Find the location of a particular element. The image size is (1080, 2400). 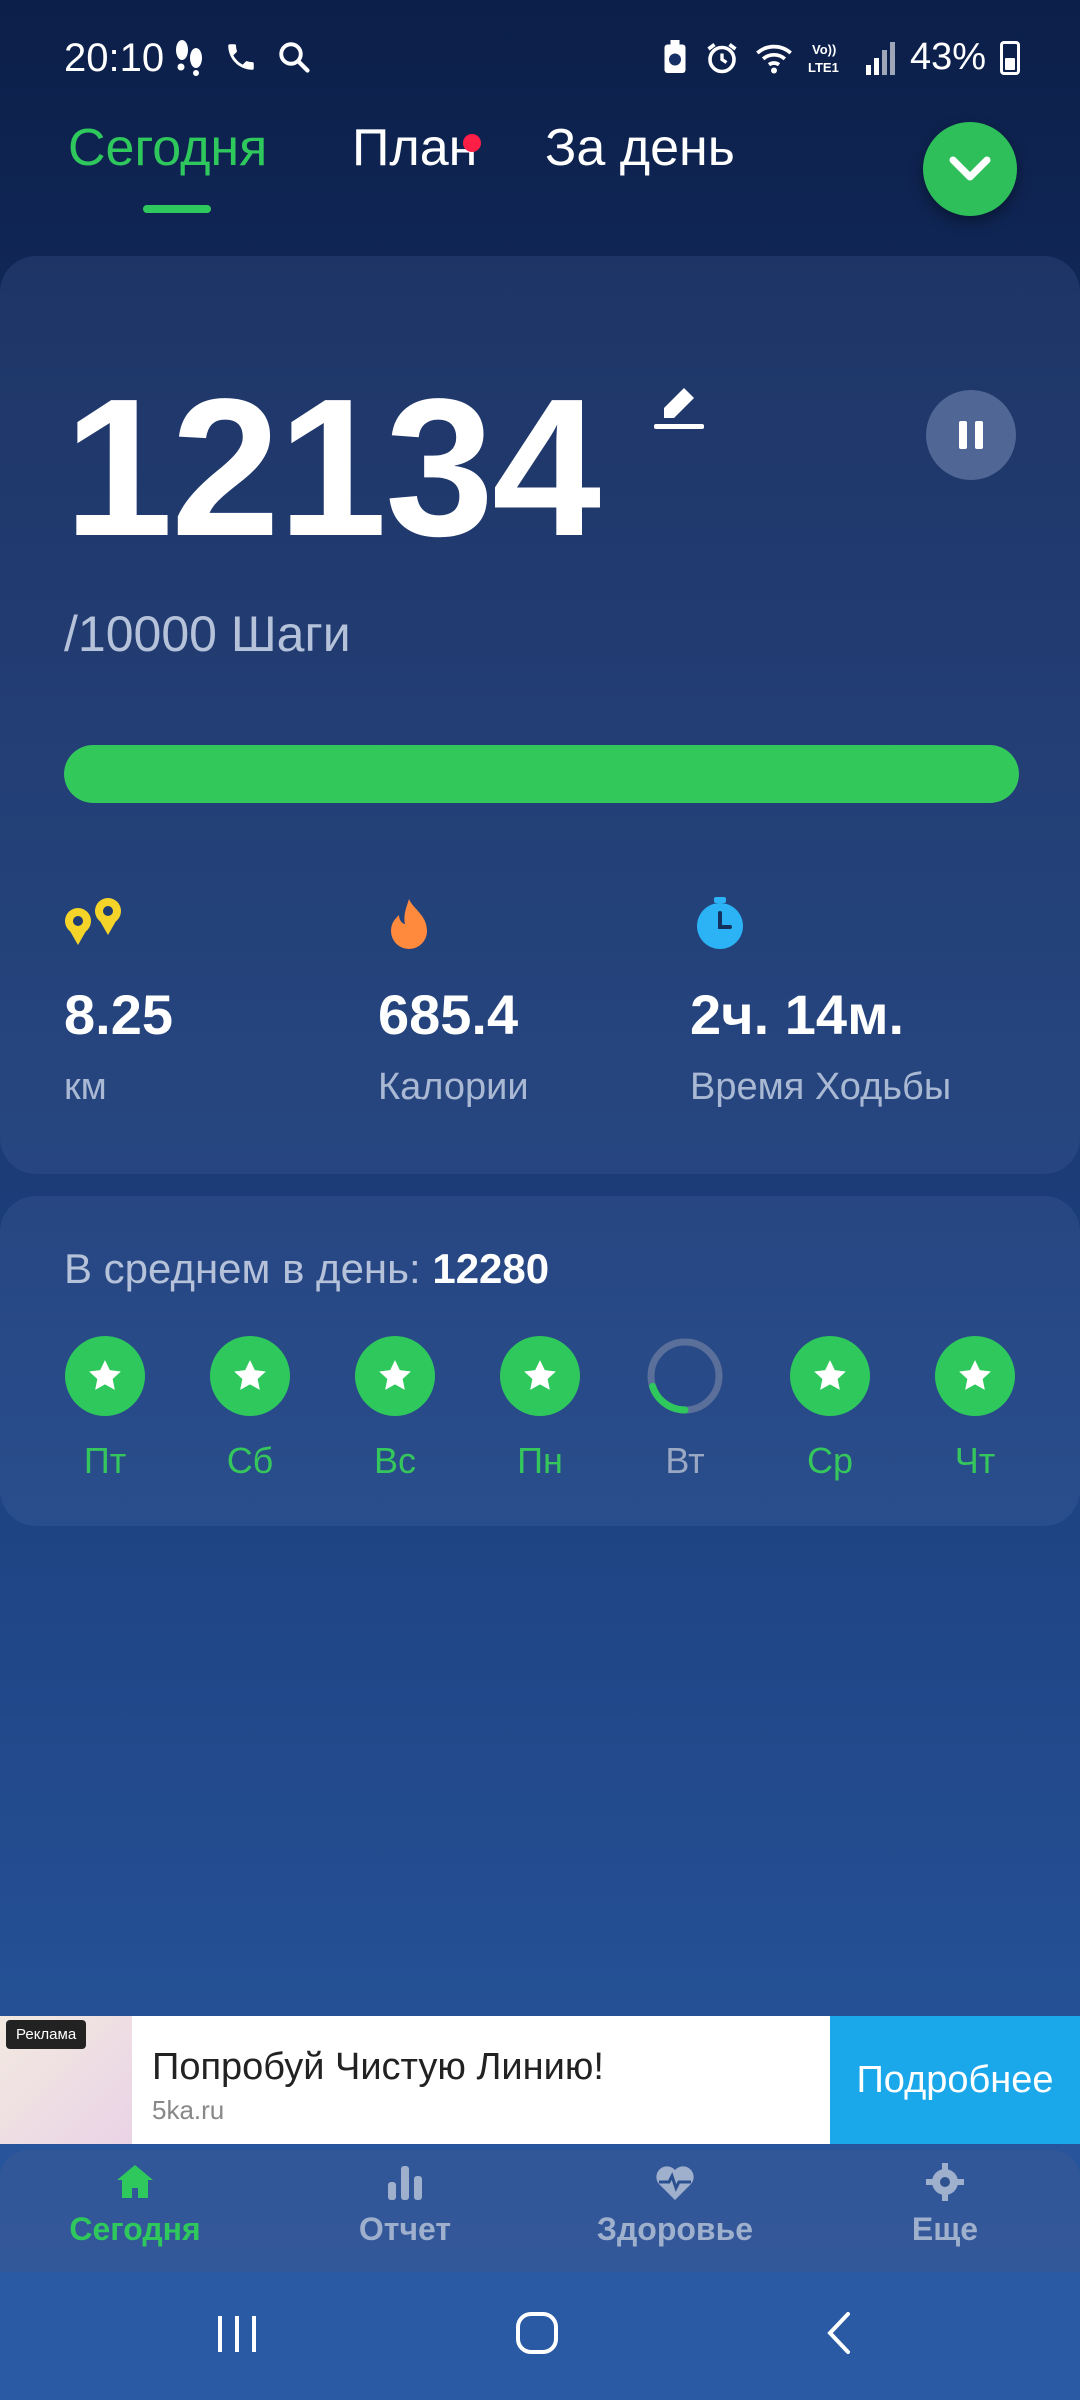

day-item-0: Пт is located at coordinates (105, 1409).